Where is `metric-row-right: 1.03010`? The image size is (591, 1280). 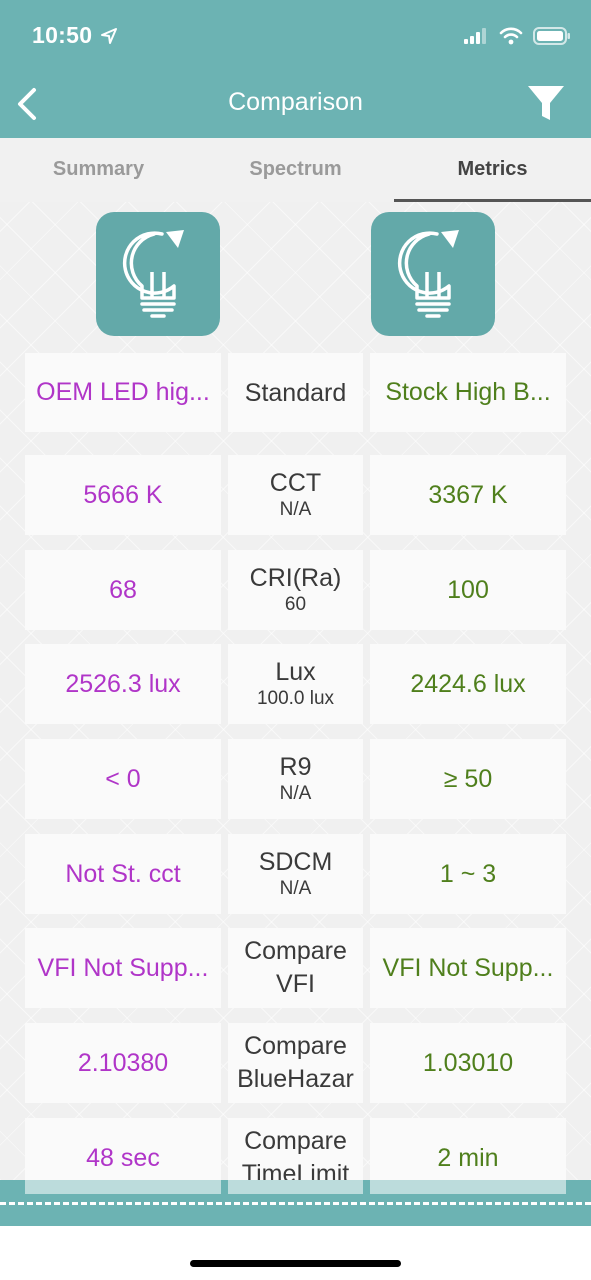 metric-row-right: 1.03010 is located at coordinates (468, 1063).